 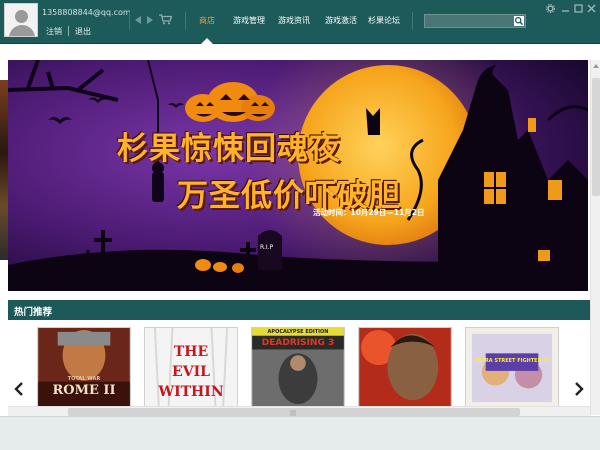 I want to click on minimize-icon, so click(x=565, y=8).